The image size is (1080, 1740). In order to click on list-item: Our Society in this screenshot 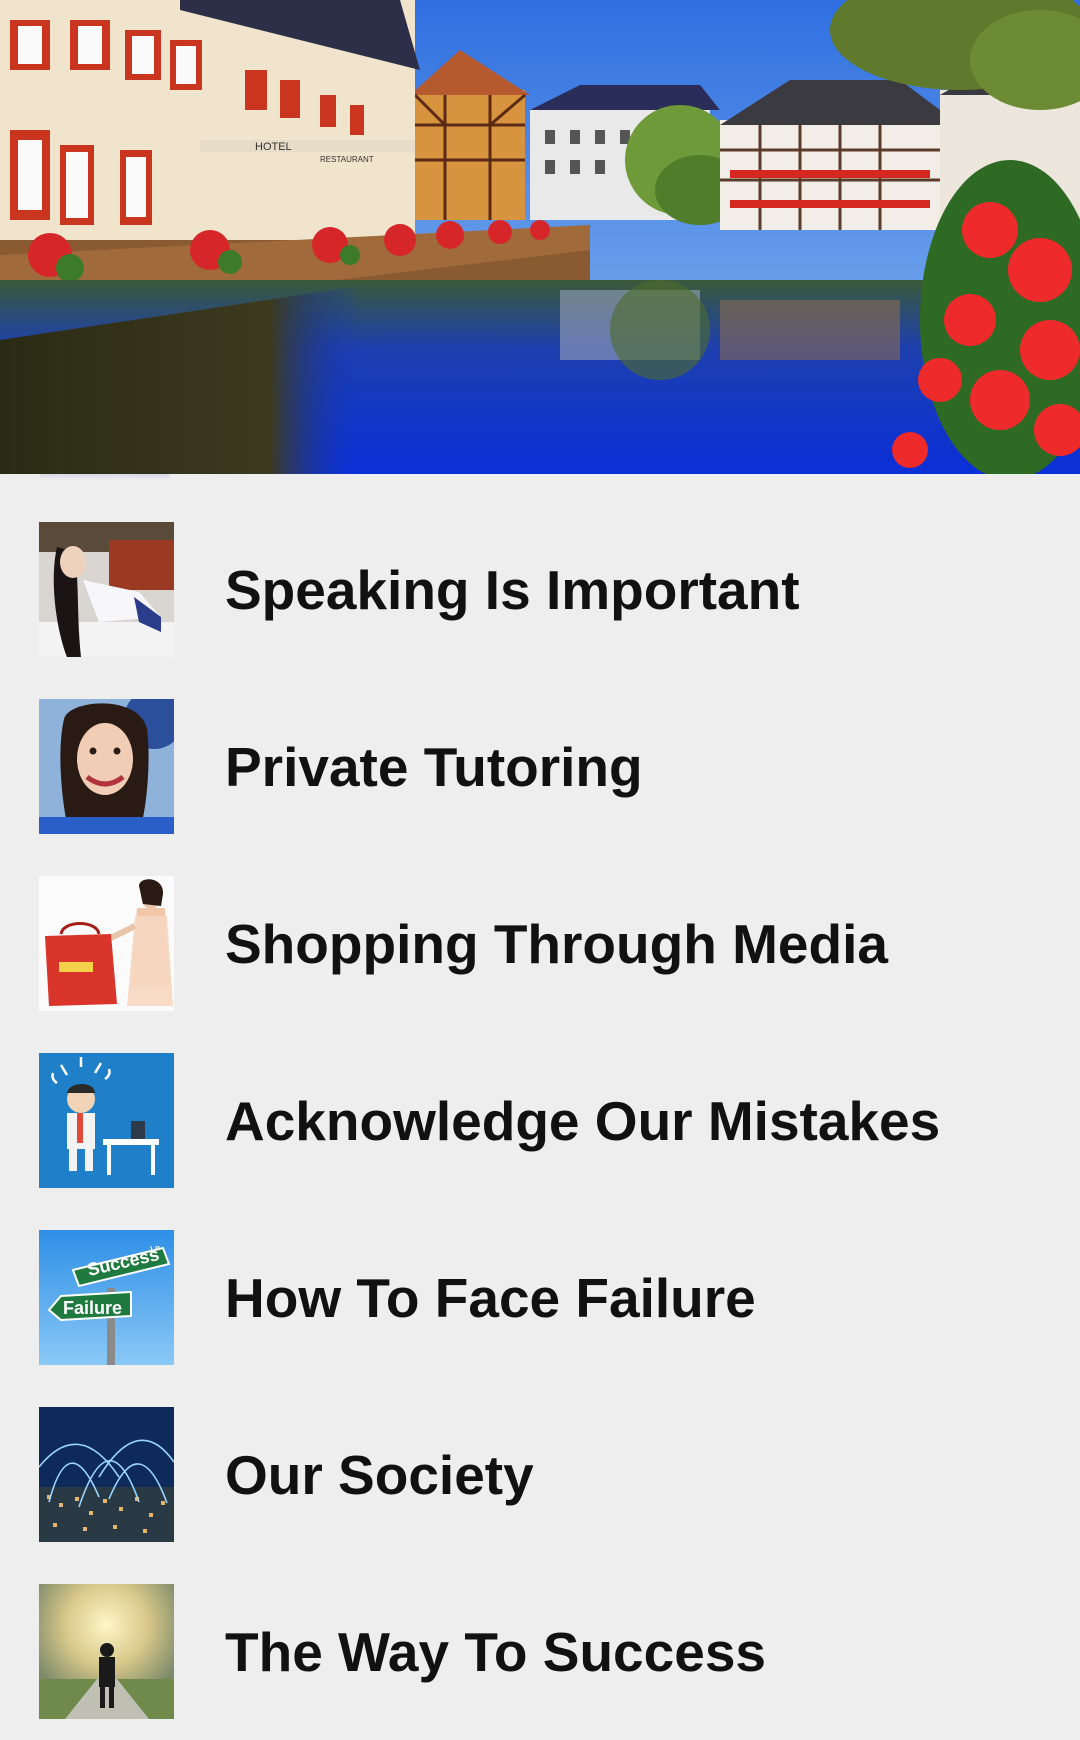, I will do `click(540, 1450)`.